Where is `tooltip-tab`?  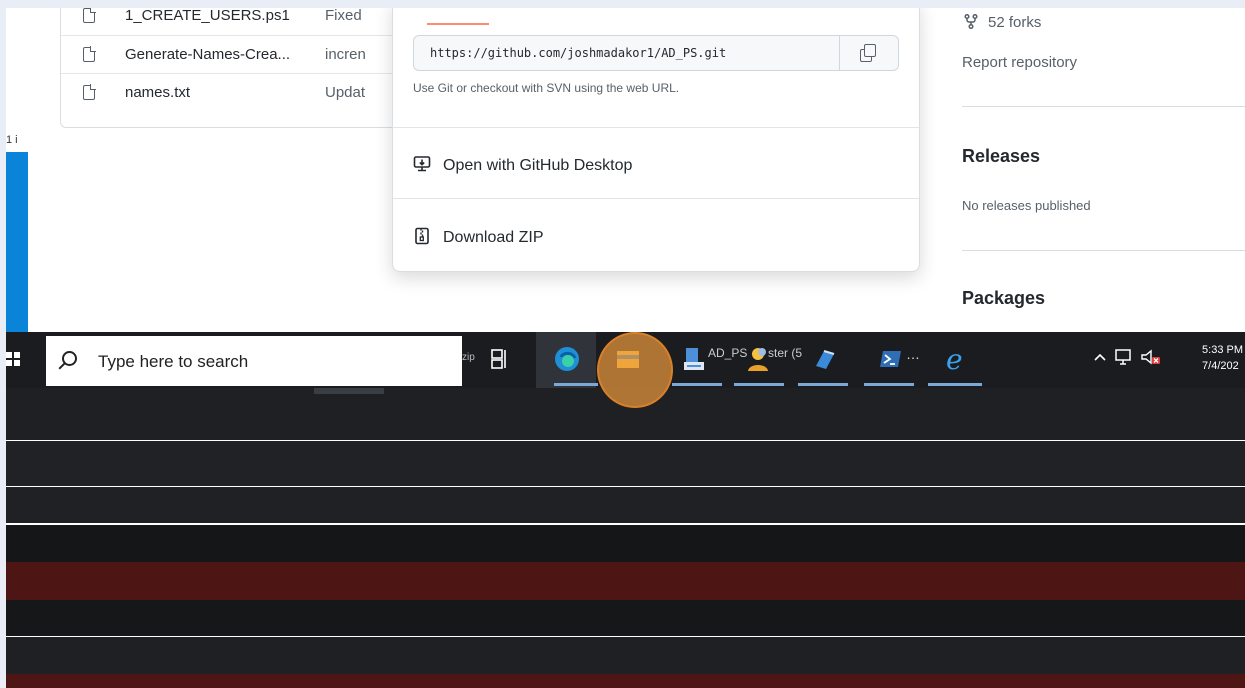
tooltip-tab is located at coordinates (349, 391).